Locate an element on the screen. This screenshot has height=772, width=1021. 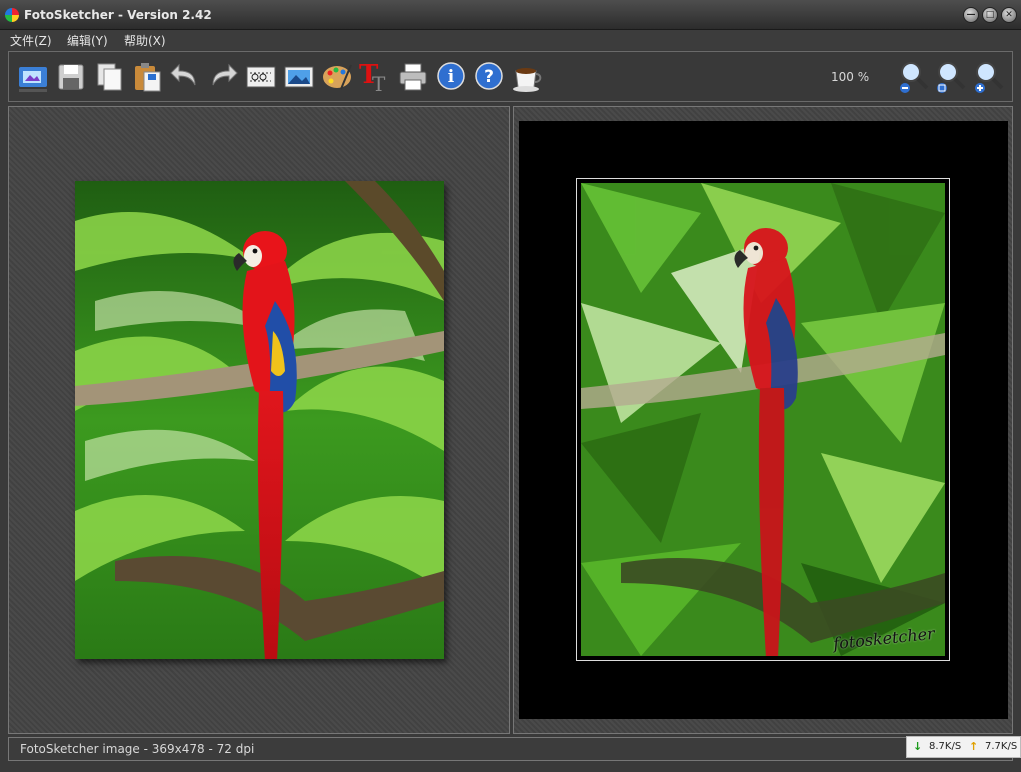
zoom-in-icon is located at coordinates (989, 77).